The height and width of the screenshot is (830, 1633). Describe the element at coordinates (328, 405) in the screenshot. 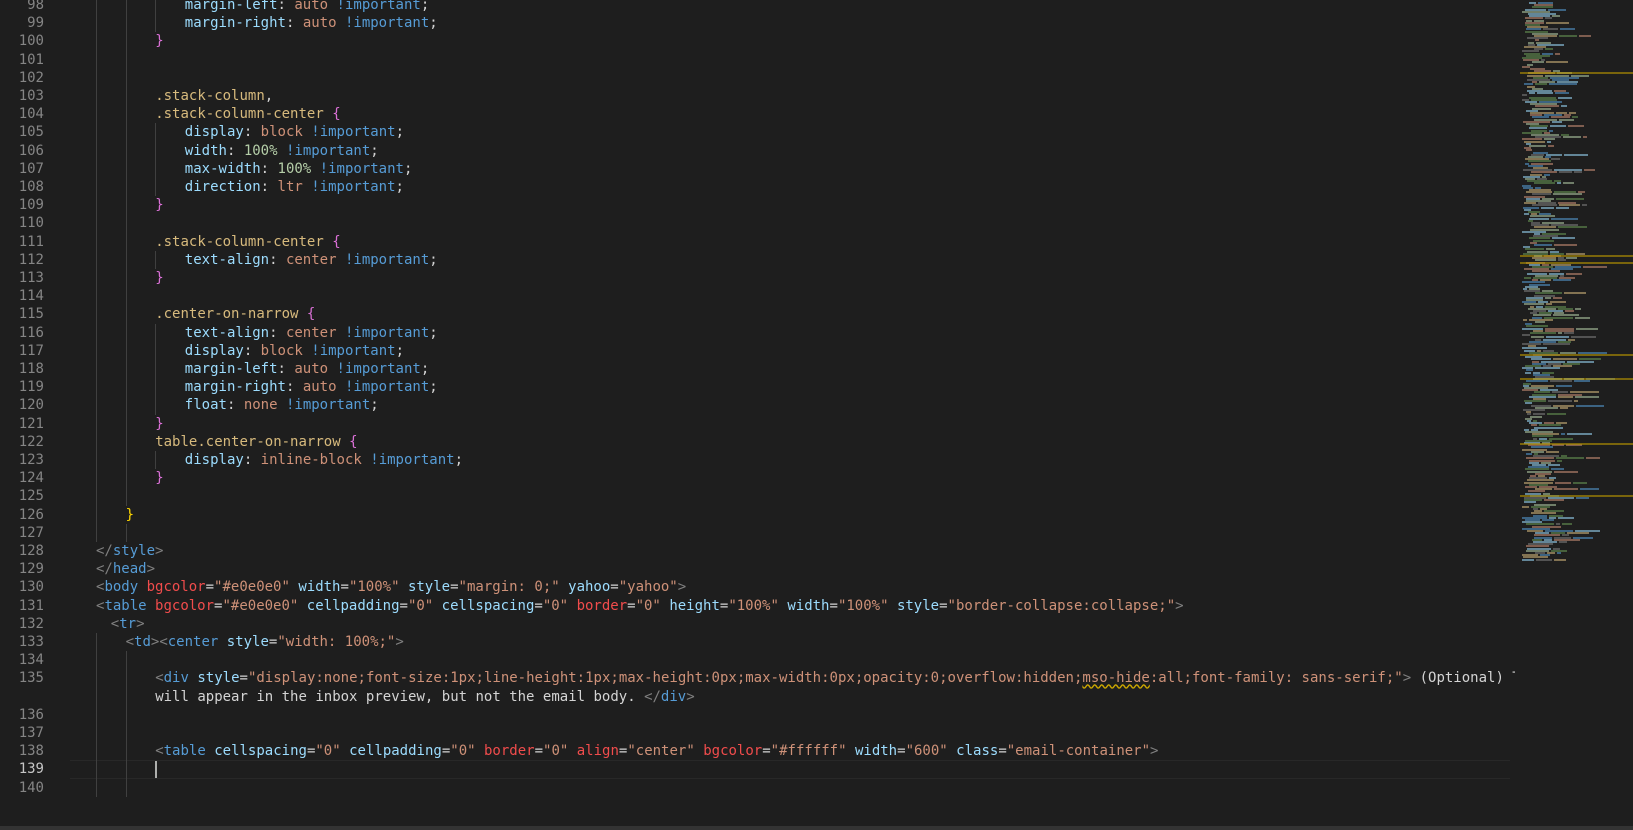

I see `code-token: !important` at that location.